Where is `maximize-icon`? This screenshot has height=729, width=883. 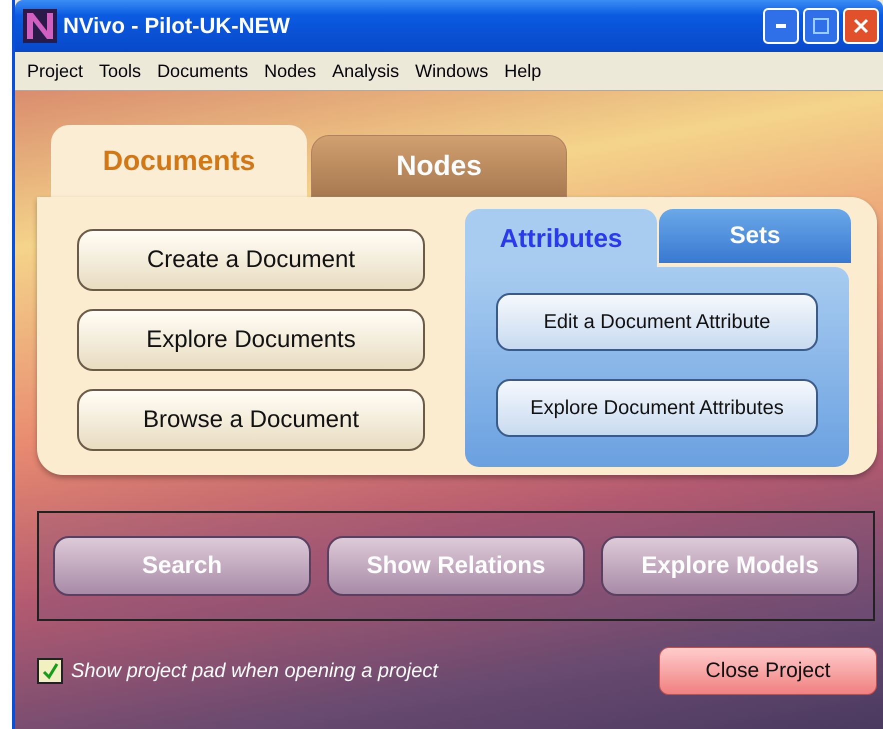 maximize-icon is located at coordinates (821, 26).